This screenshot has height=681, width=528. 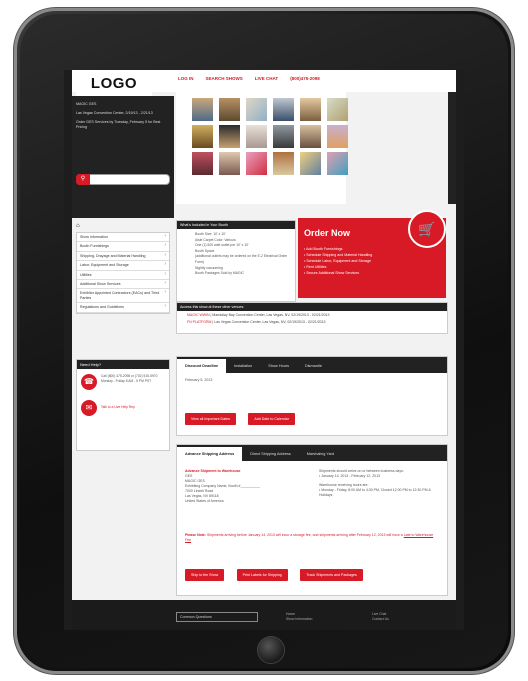 What do you see at coordinates (270, 454) in the screenshot?
I see `tab-direct-shipping: Direct Shipping Address` at bounding box center [270, 454].